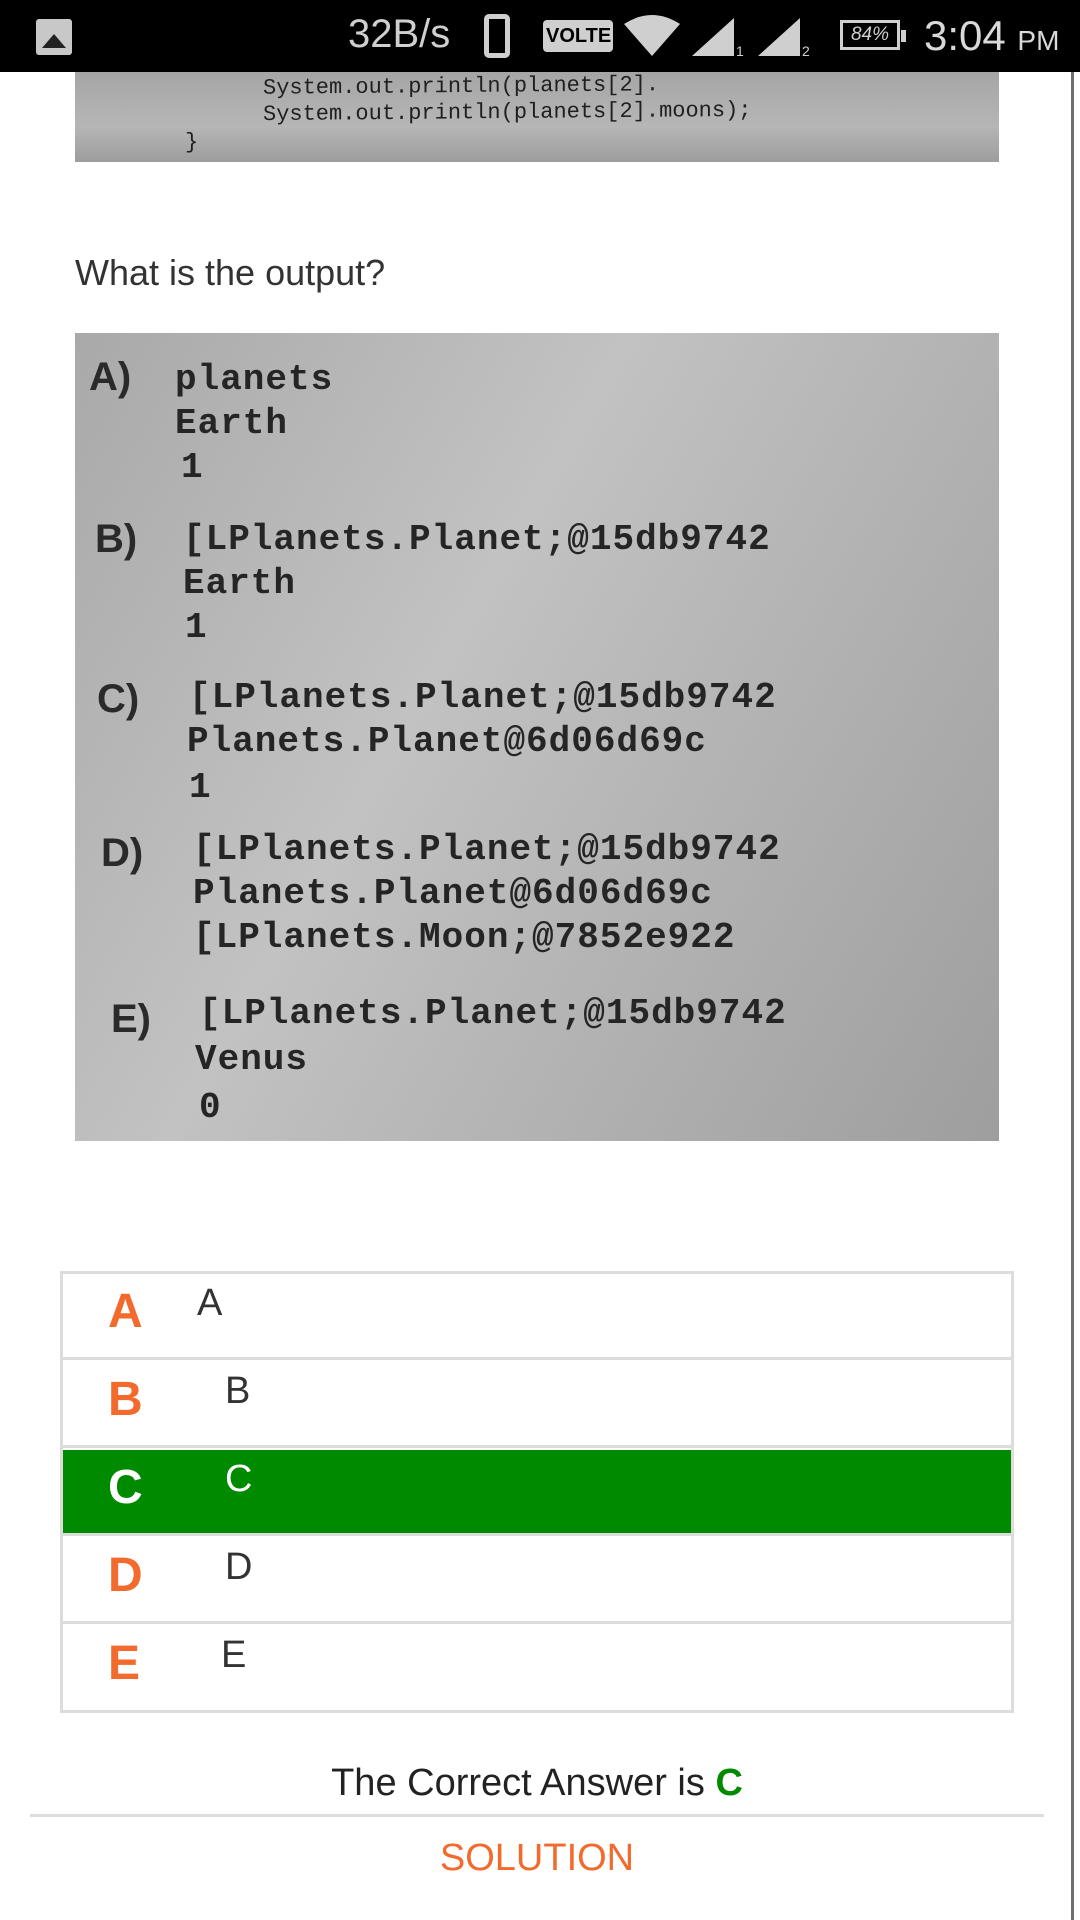 The height and width of the screenshot is (1920, 1080). What do you see at coordinates (239, 1479) in the screenshot?
I see `choice-text: C` at bounding box center [239, 1479].